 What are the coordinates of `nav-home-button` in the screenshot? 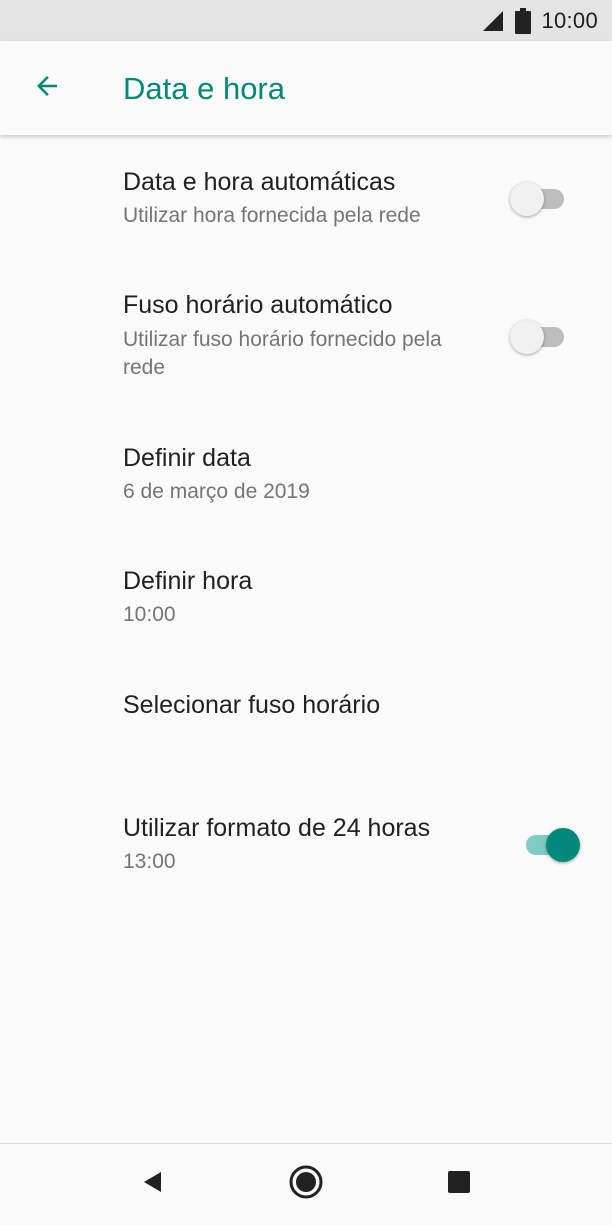 It's located at (306, 1184).